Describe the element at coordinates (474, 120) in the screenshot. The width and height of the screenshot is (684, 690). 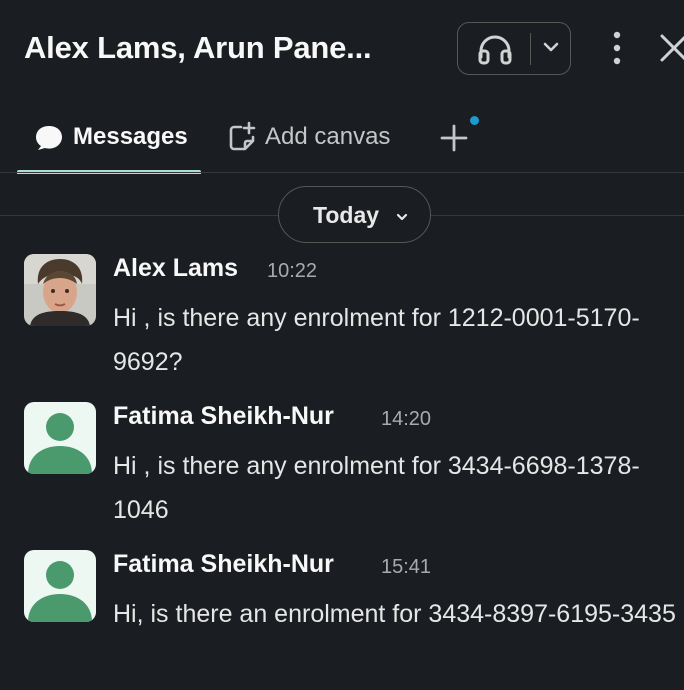
I see `notification-badge` at that location.